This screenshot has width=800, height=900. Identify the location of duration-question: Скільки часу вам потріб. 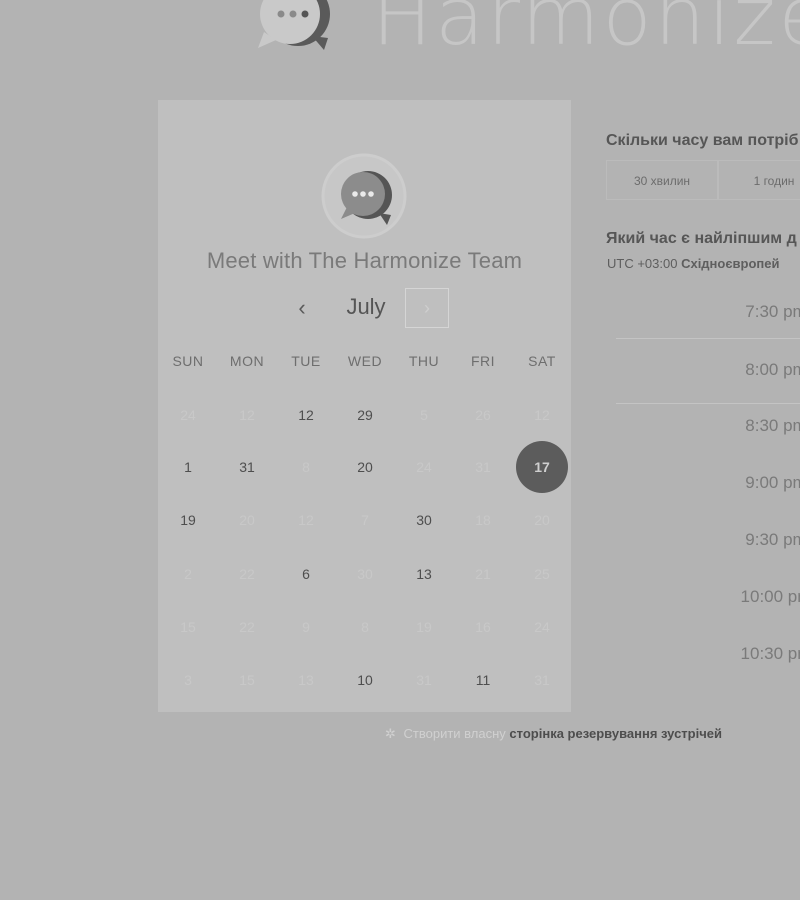
(702, 140).